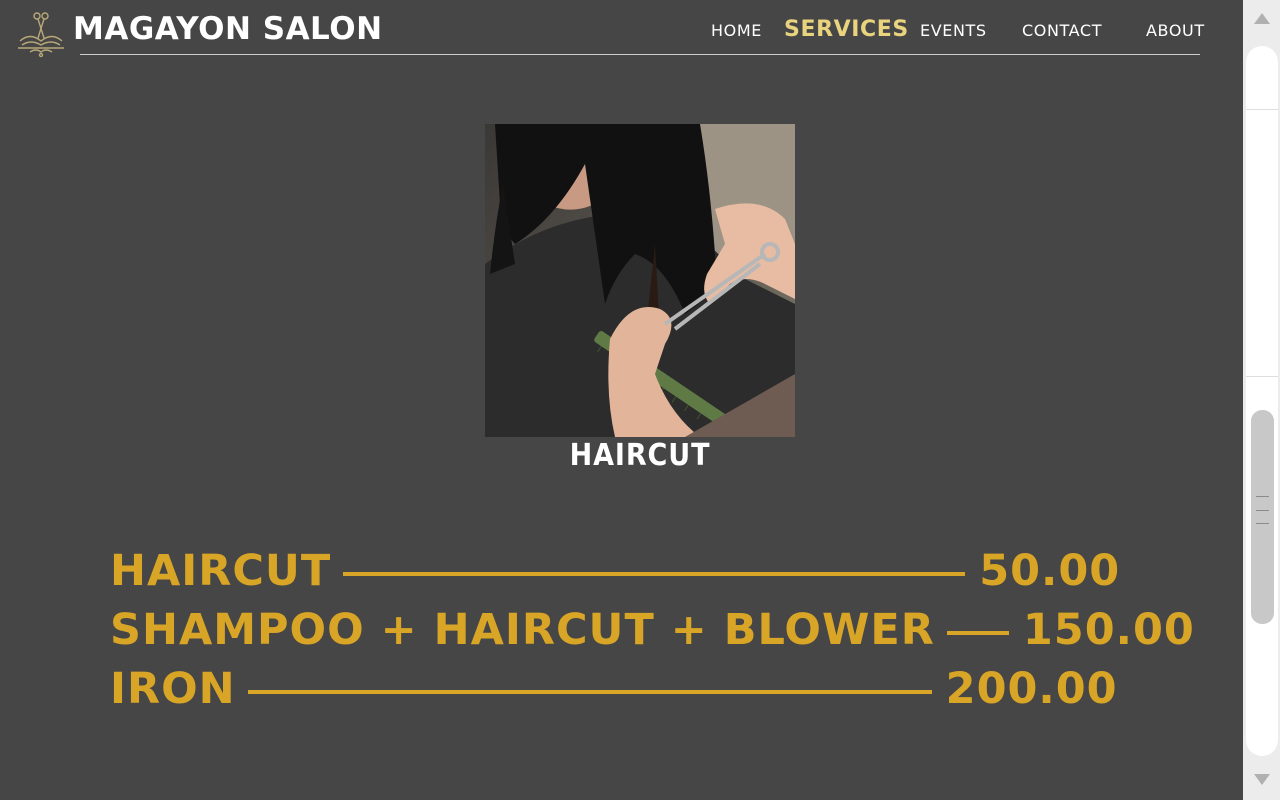  Describe the element at coordinates (736, 30) in the screenshot. I see `nav-home: HOME` at that location.